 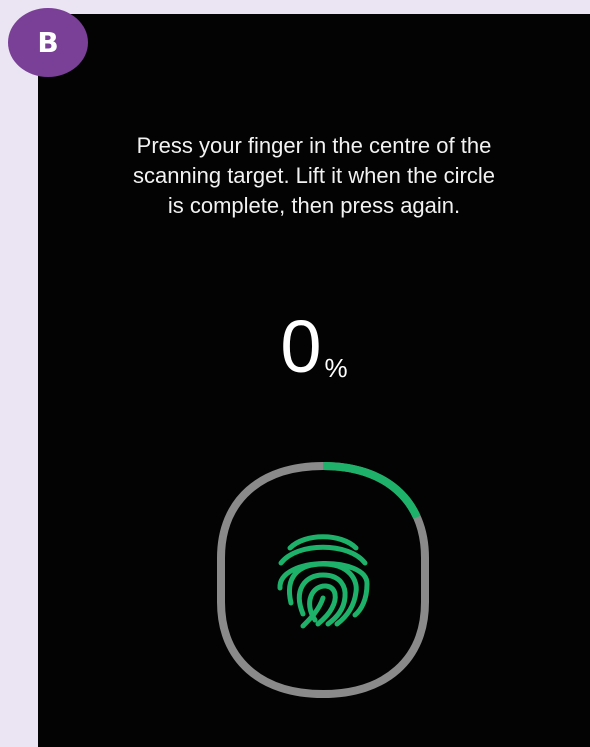 I want to click on scan-ring-progress, so click(x=323, y=580).